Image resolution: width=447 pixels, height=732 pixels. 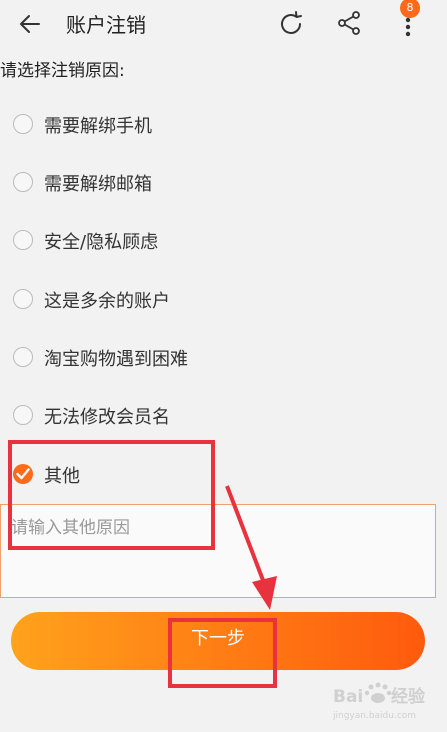 What do you see at coordinates (291, 24) in the screenshot?
I see `refresh-icon` at bounding box center [291, 24].